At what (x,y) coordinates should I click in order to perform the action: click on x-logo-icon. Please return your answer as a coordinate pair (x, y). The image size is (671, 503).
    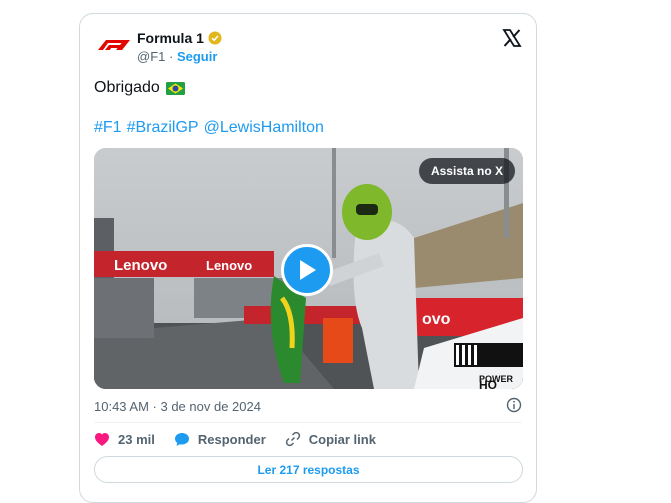
    Looking at the image, I should click on (512, 38).